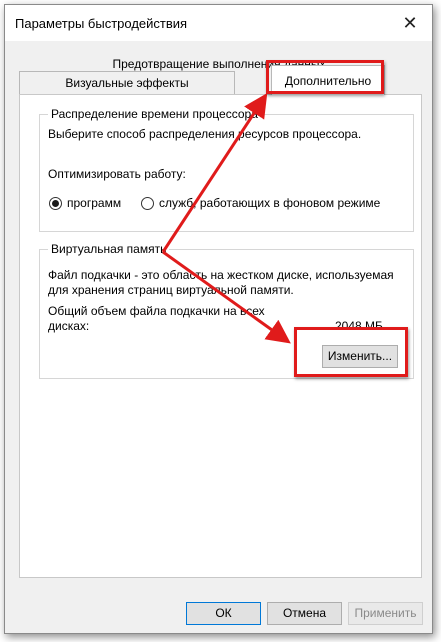 Image resolution: width=441 pixels, height=642 pixels. Describe the element at coordinates (218, 23) in the screenshot. I see `title-bar: Параметры быстродействия ✕` at that location.